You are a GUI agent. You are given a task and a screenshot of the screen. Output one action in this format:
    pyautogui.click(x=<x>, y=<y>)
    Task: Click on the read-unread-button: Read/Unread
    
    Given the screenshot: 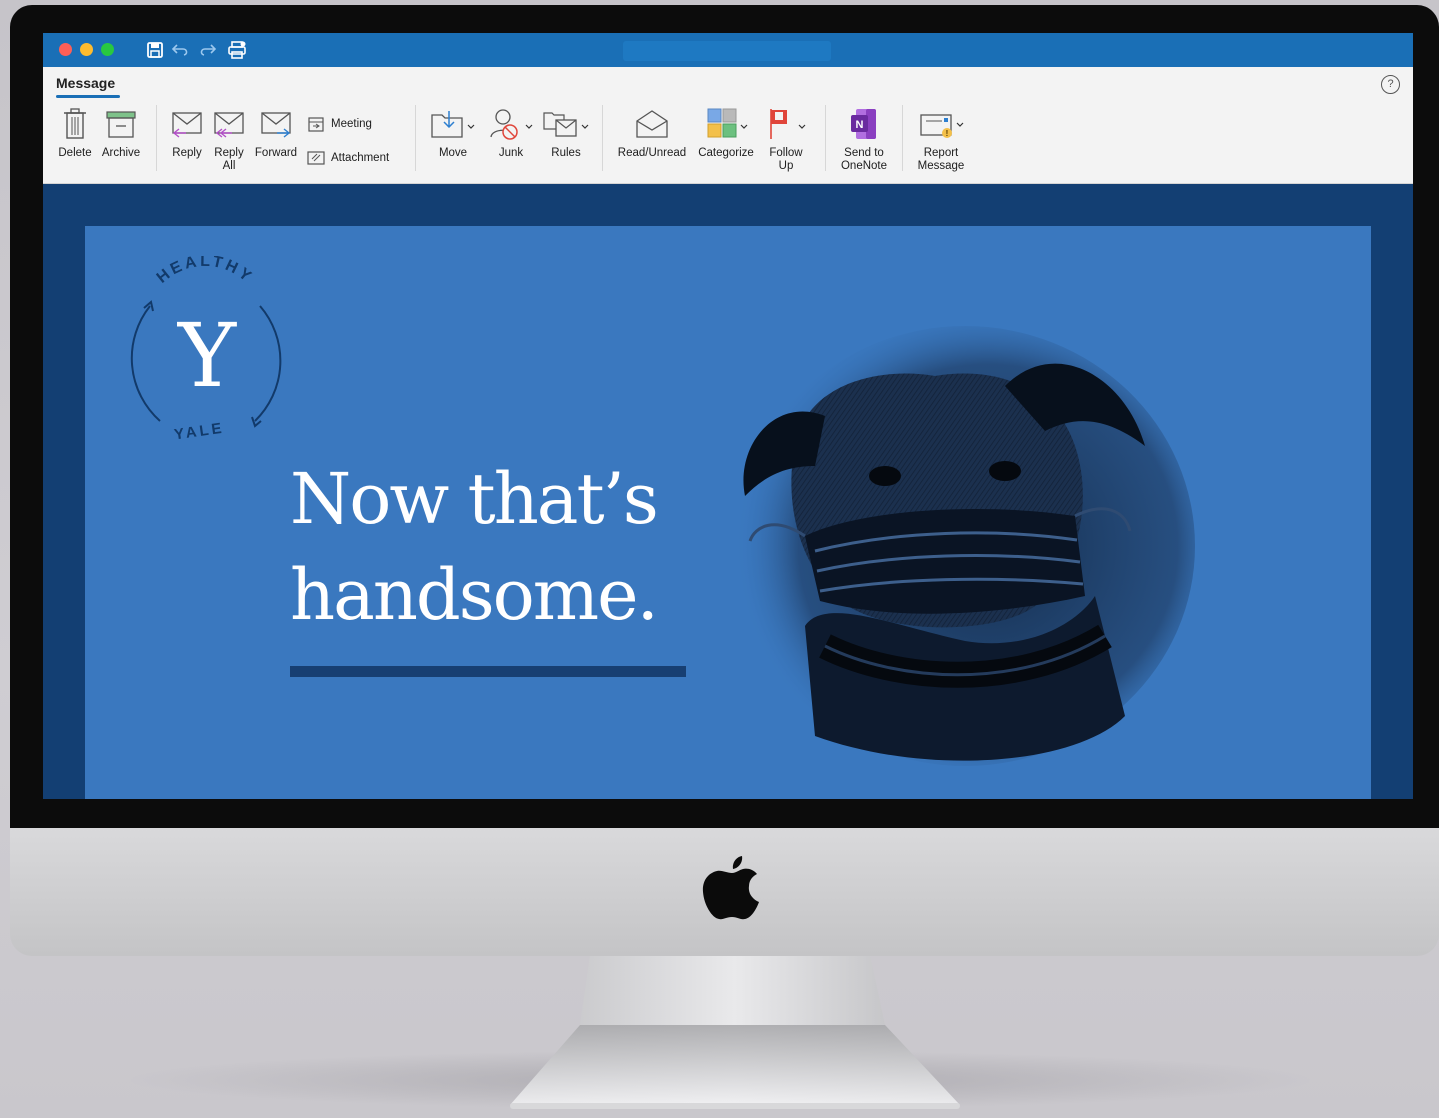 What is the action you would take?
    pyautogui.click(x=652, y=133)
    